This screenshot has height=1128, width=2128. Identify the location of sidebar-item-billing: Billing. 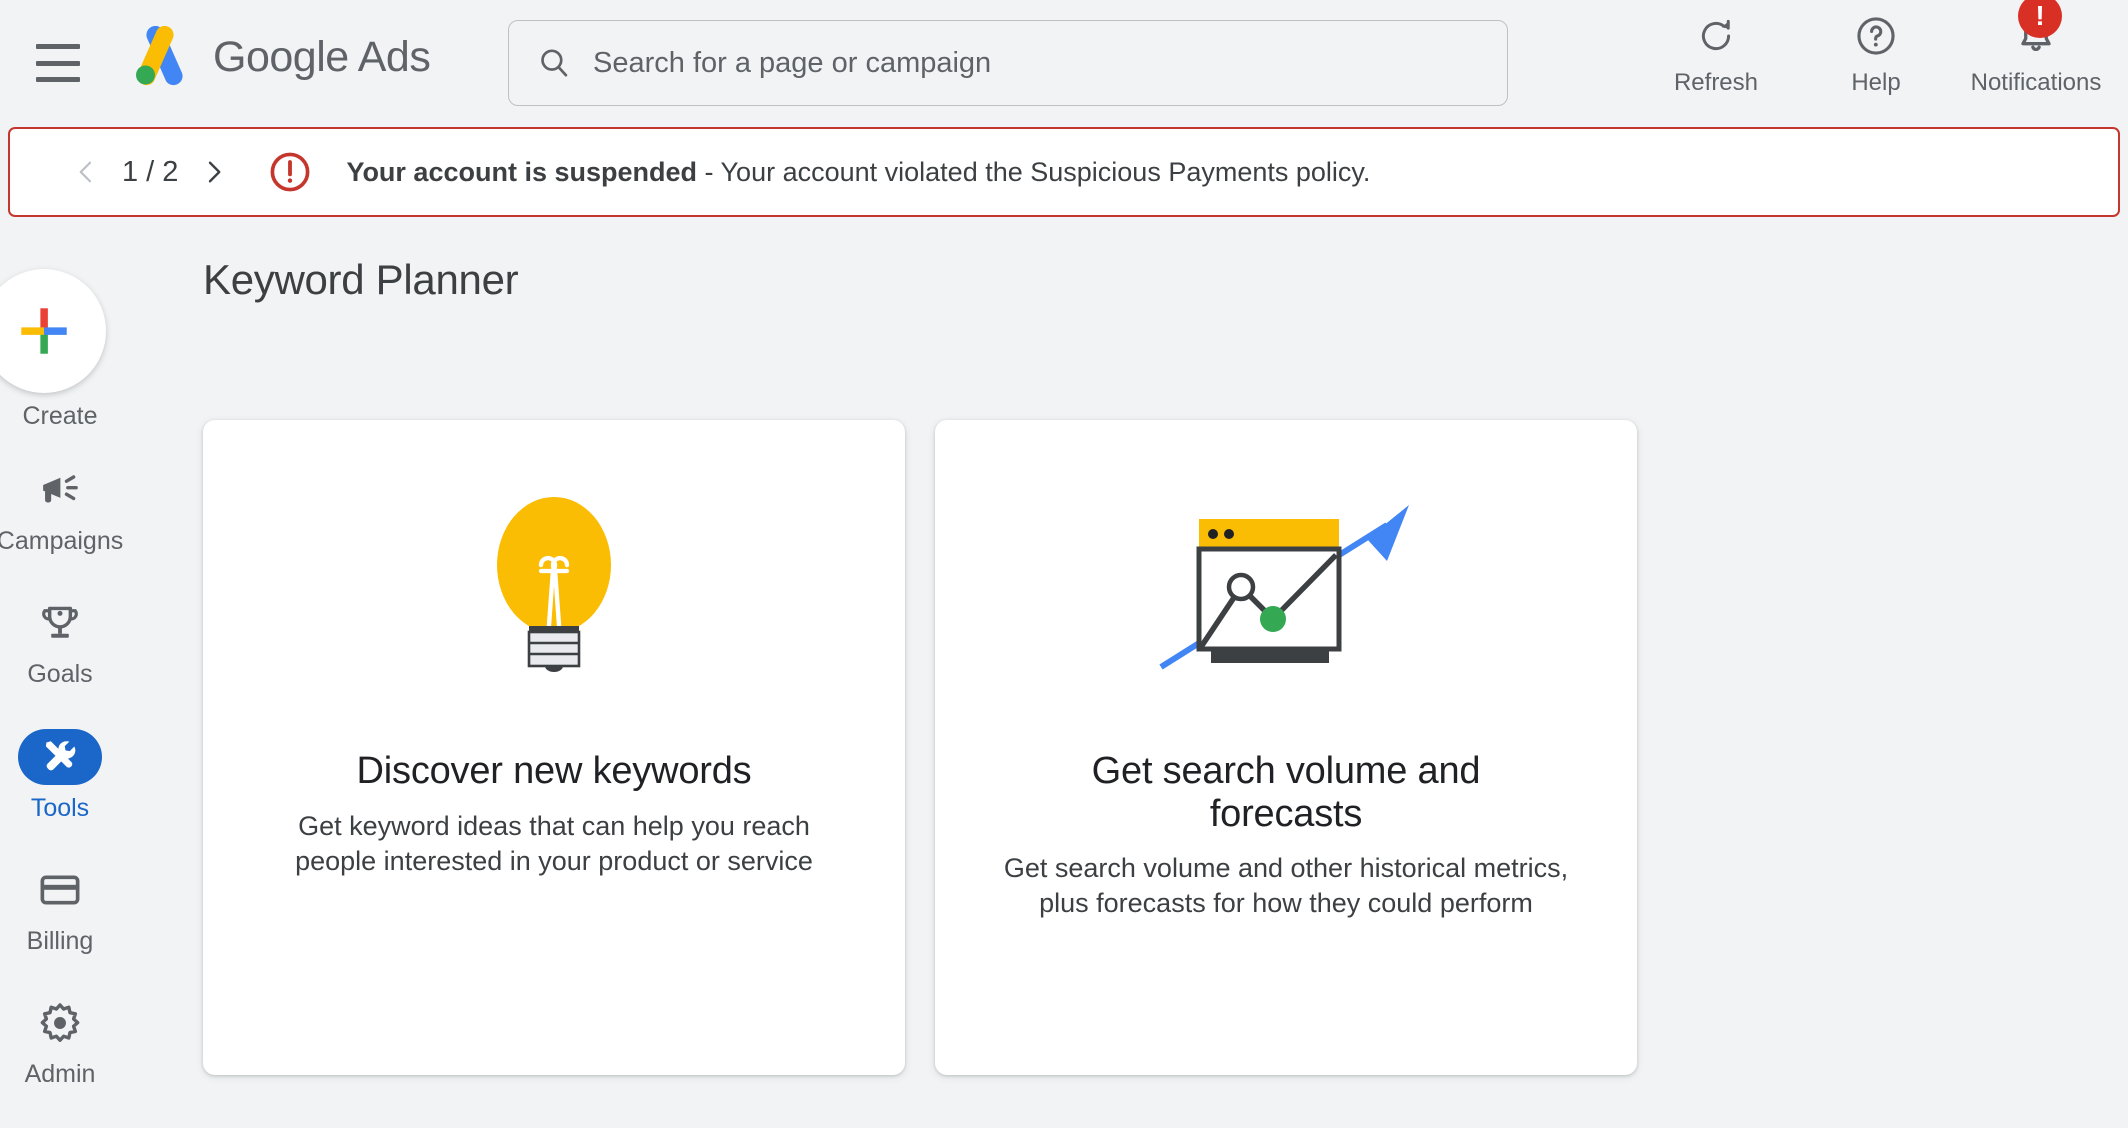
(60, 909).